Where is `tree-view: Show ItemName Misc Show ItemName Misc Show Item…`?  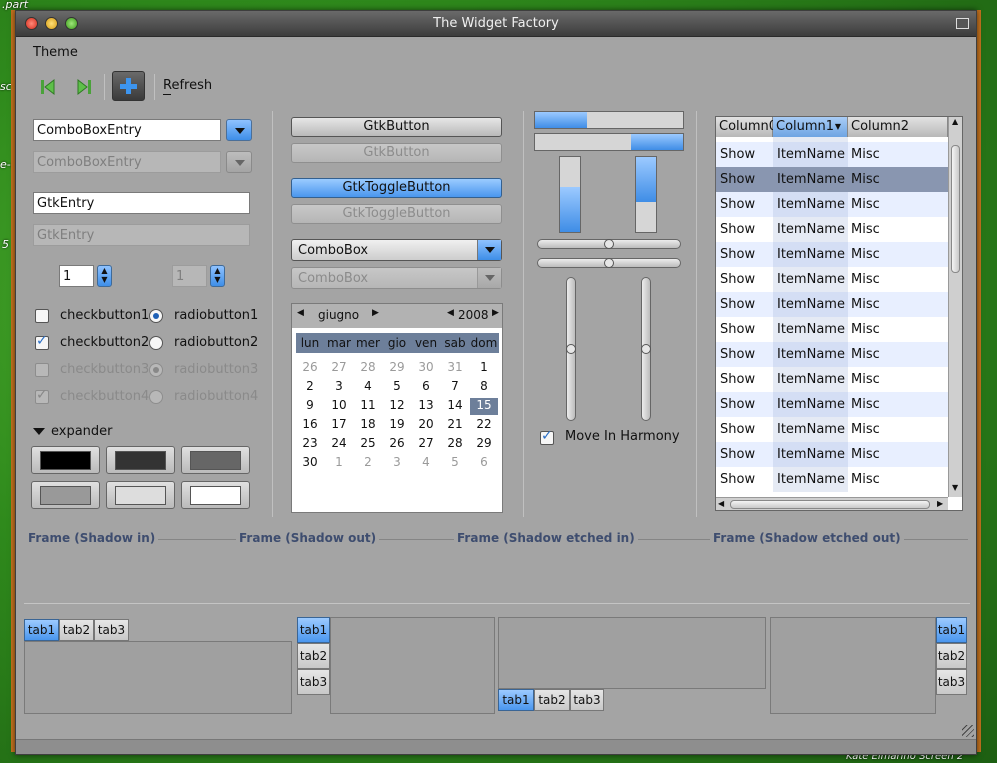 tree-view: Show ItemName Misc Show ItemName Misc Show Item… is located at coordinates (839, 313).